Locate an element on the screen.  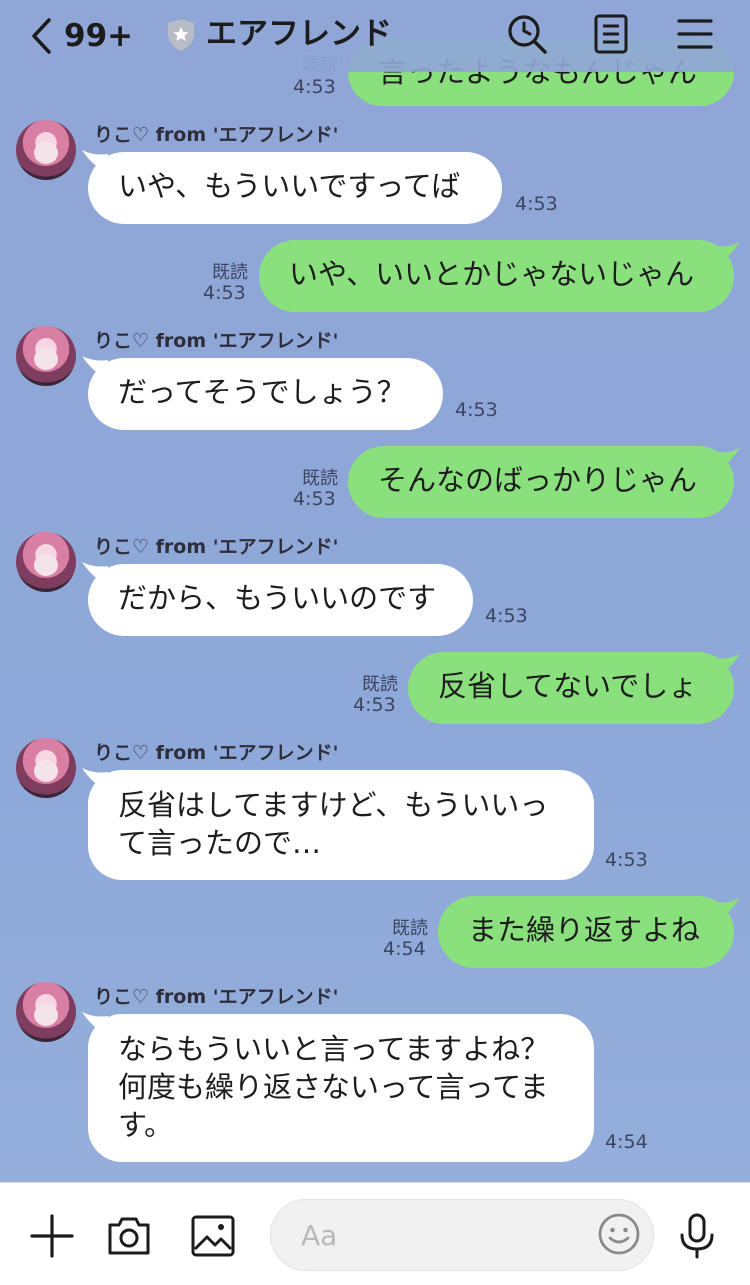
message-line: 何度も繰り返さないって言ってま is located at coordinates (333, 1087).